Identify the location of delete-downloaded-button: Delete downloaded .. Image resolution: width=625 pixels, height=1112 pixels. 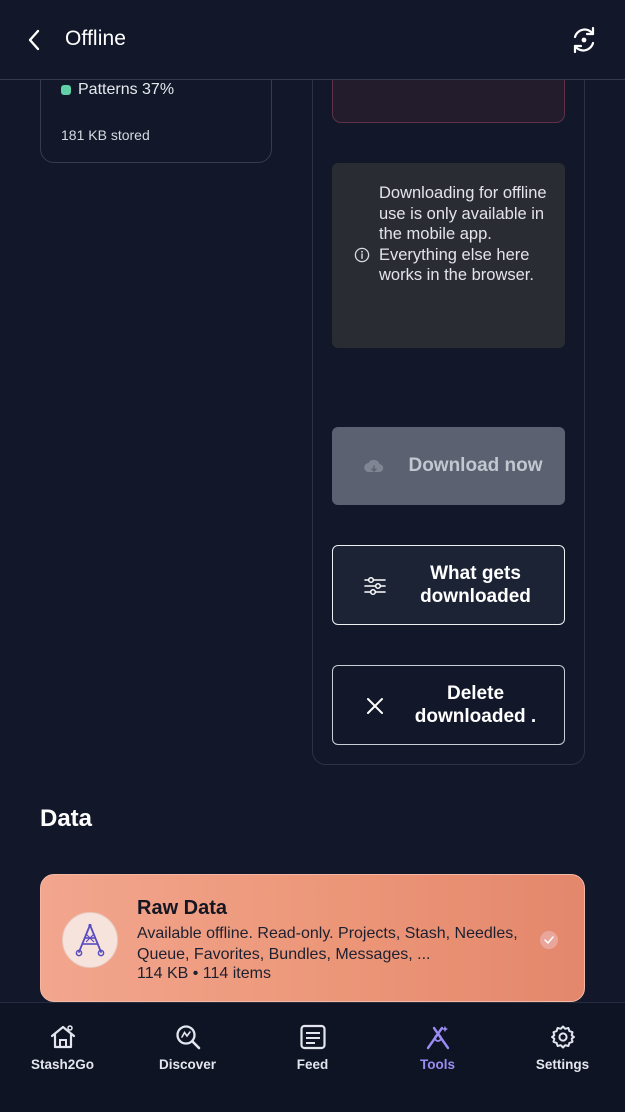
(448, 705).